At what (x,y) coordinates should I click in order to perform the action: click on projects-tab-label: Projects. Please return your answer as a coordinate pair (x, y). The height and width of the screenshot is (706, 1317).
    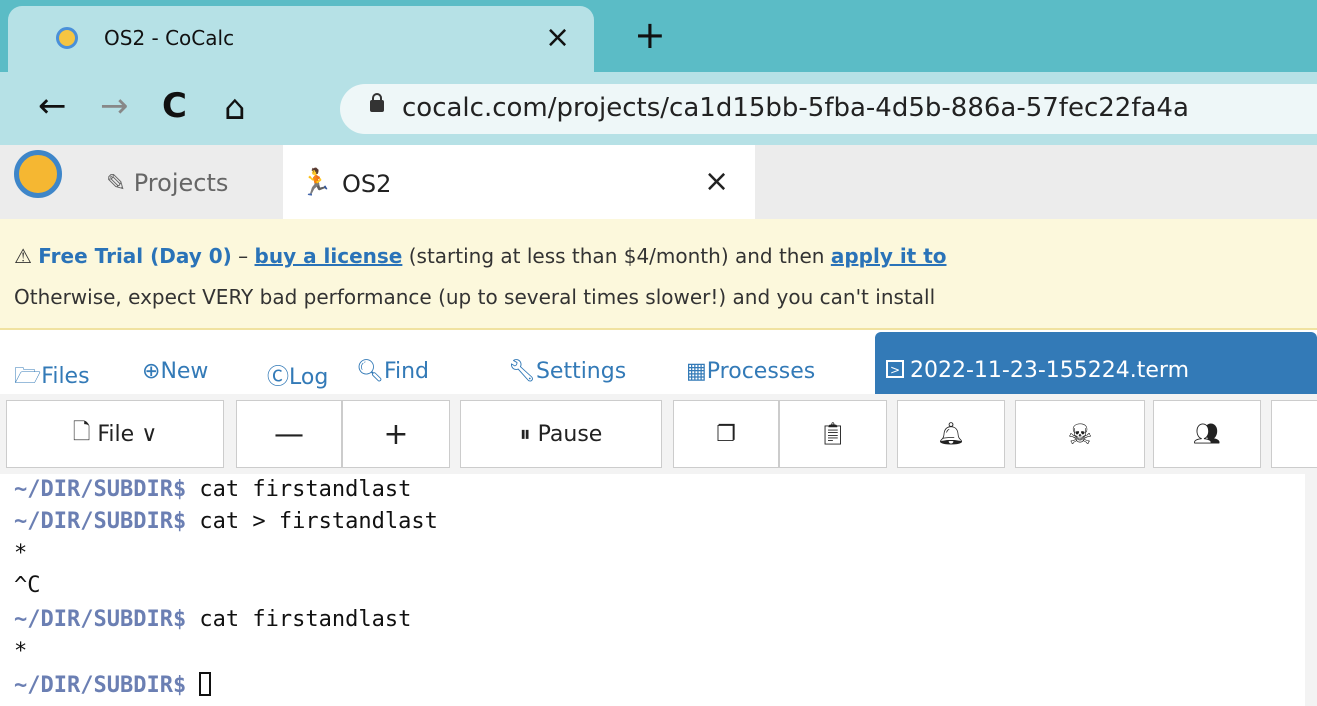
    Looking at the image, I should click on (181, 183).